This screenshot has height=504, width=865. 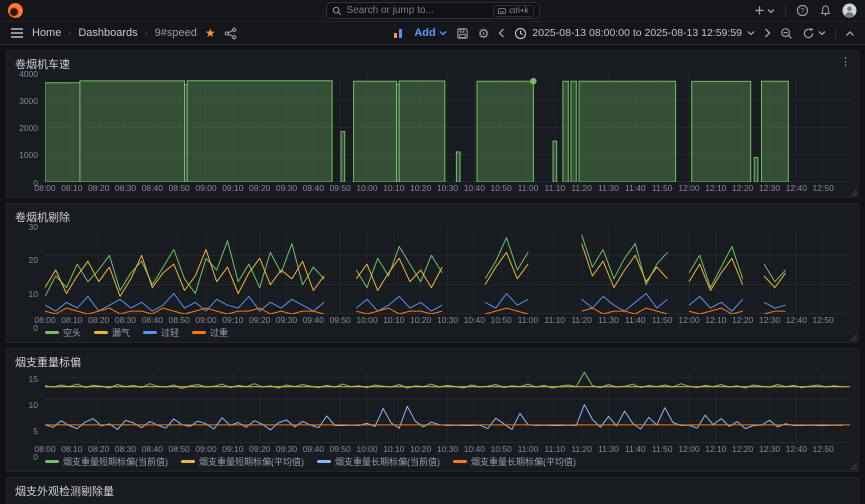 I want to click on x-tick-label: 08:10, so click(x=72, y=449).